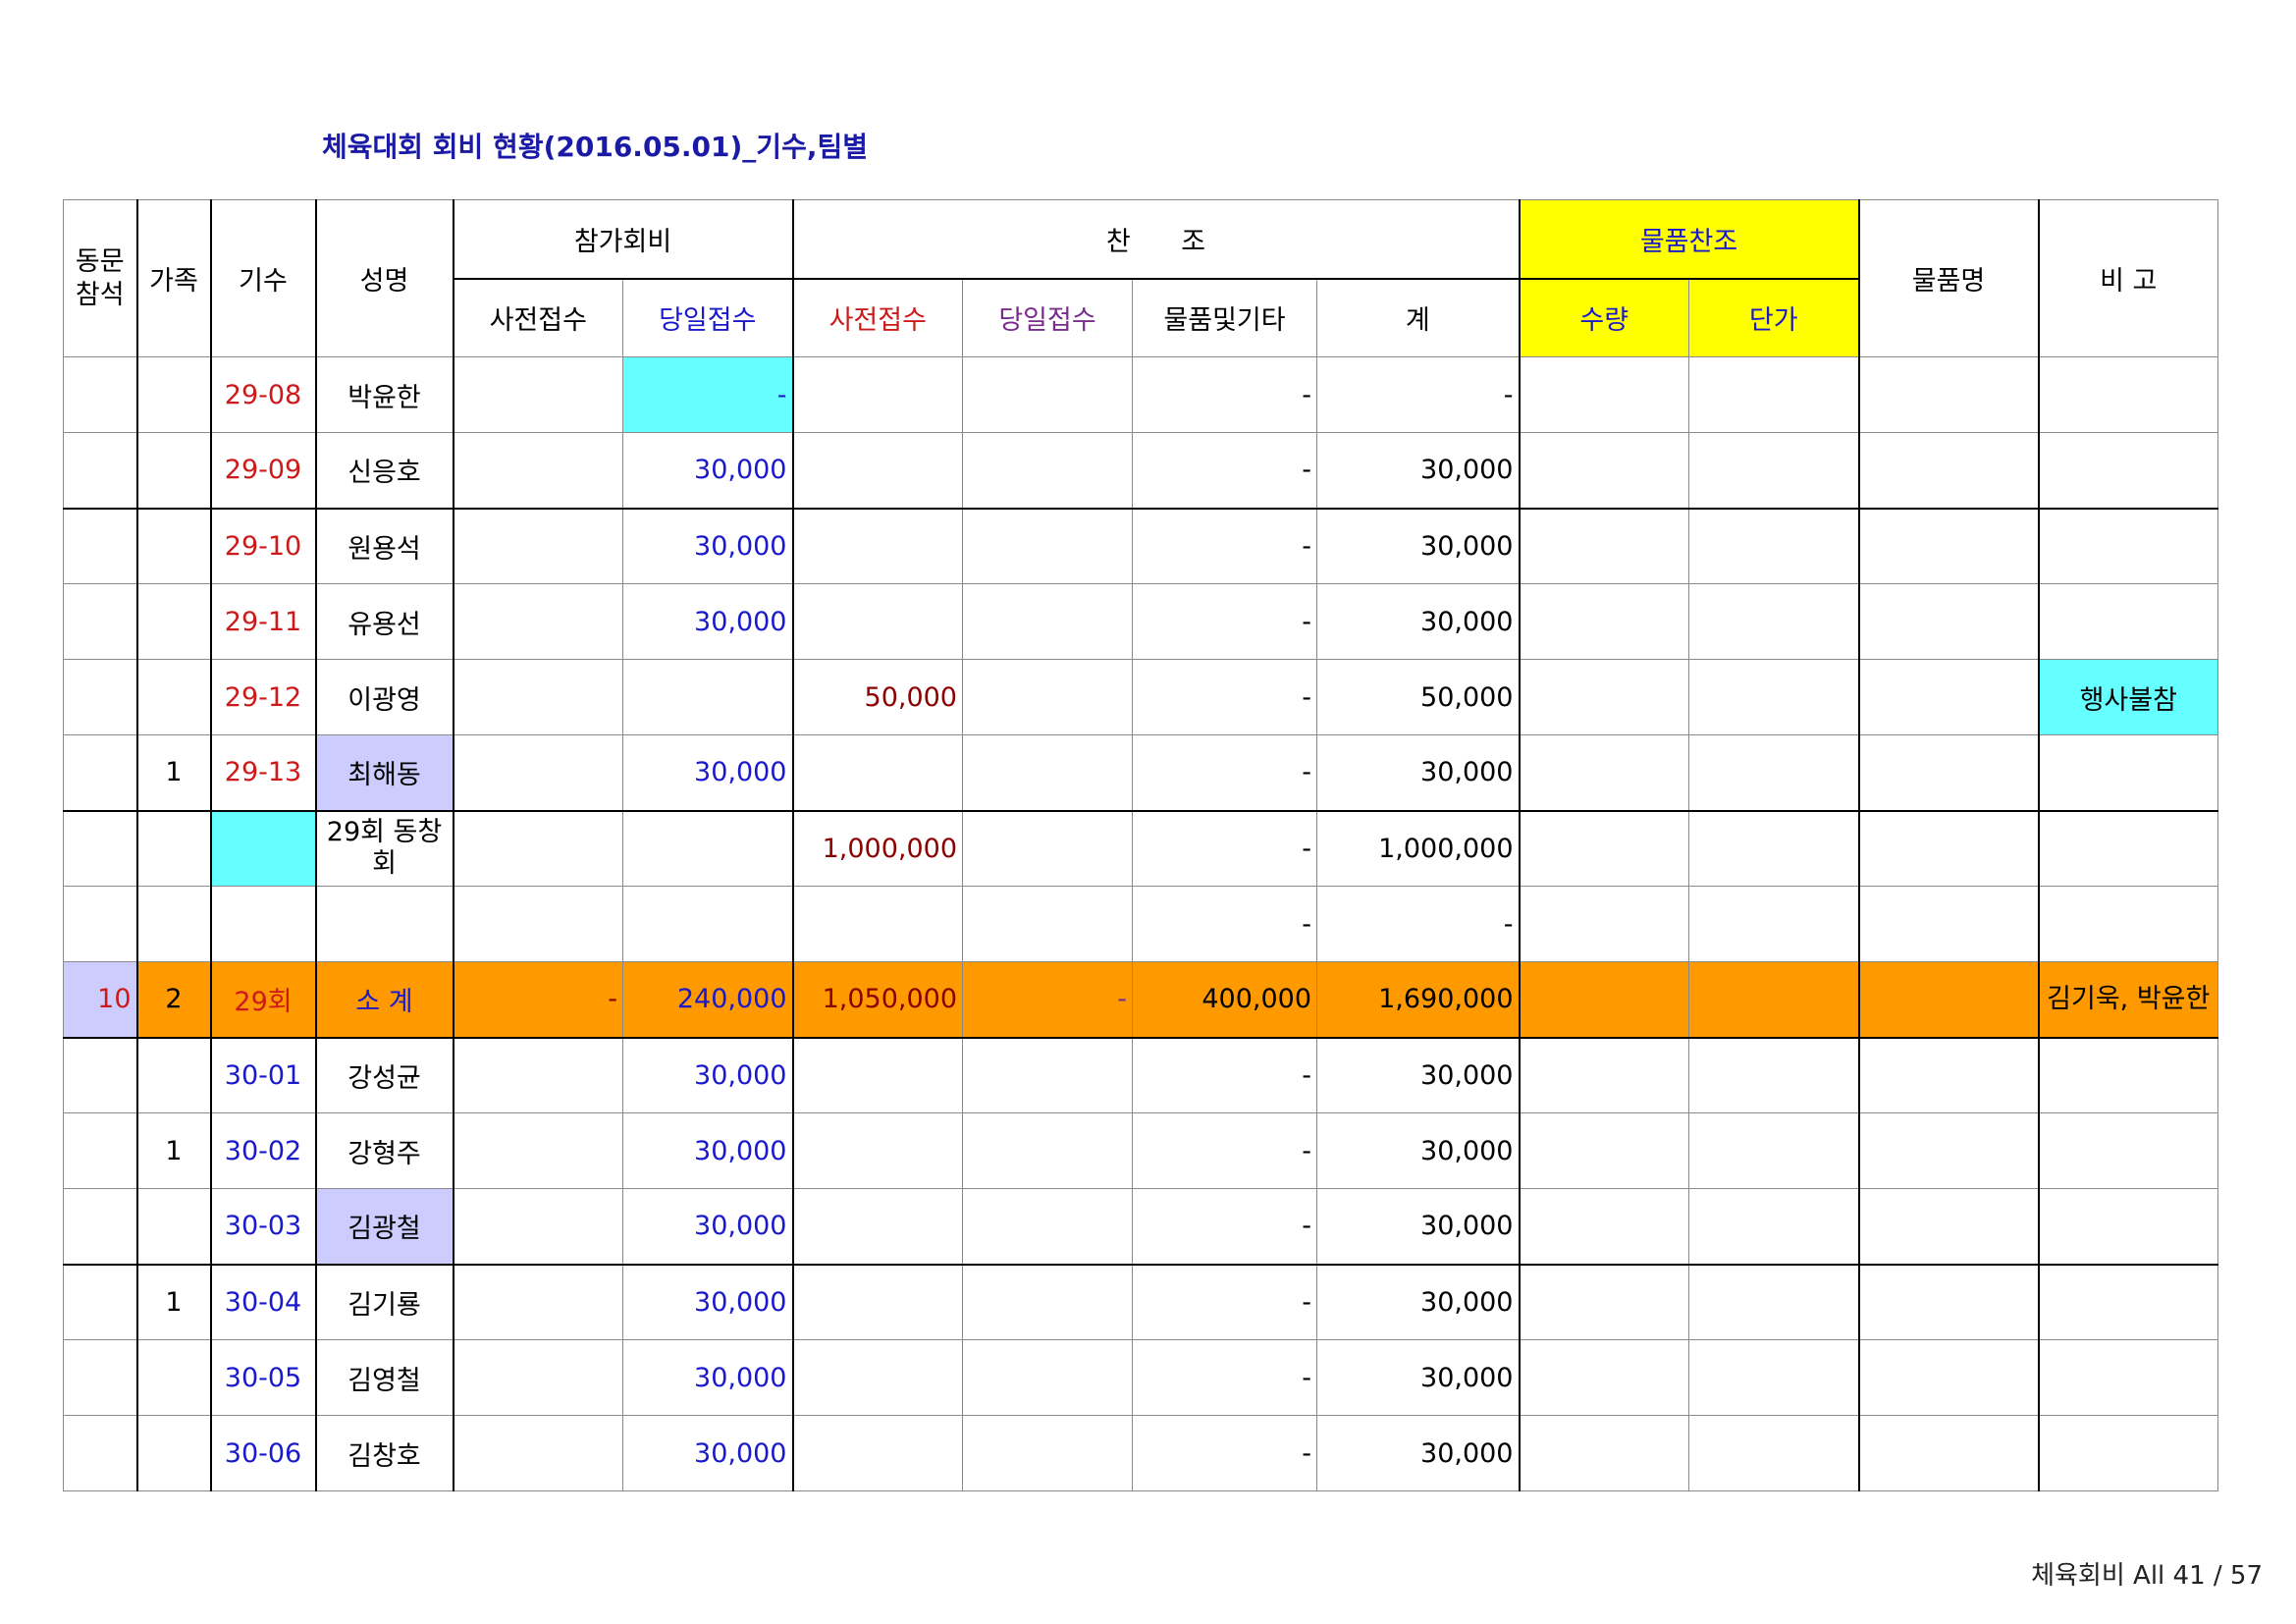  What do you see at coordinates (1418, 697) in the screenshot?
I see `cell-total: 50,000` at bounding box center [1418, 697].